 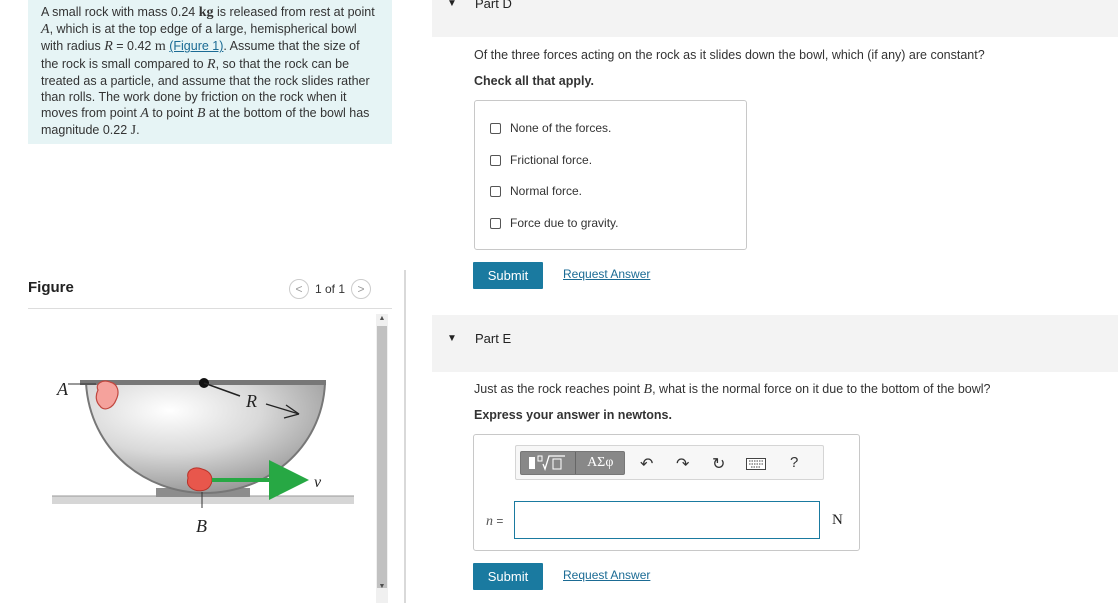 I want to click on template-button-group: ΑΣφ, so click(x=572, y=463).